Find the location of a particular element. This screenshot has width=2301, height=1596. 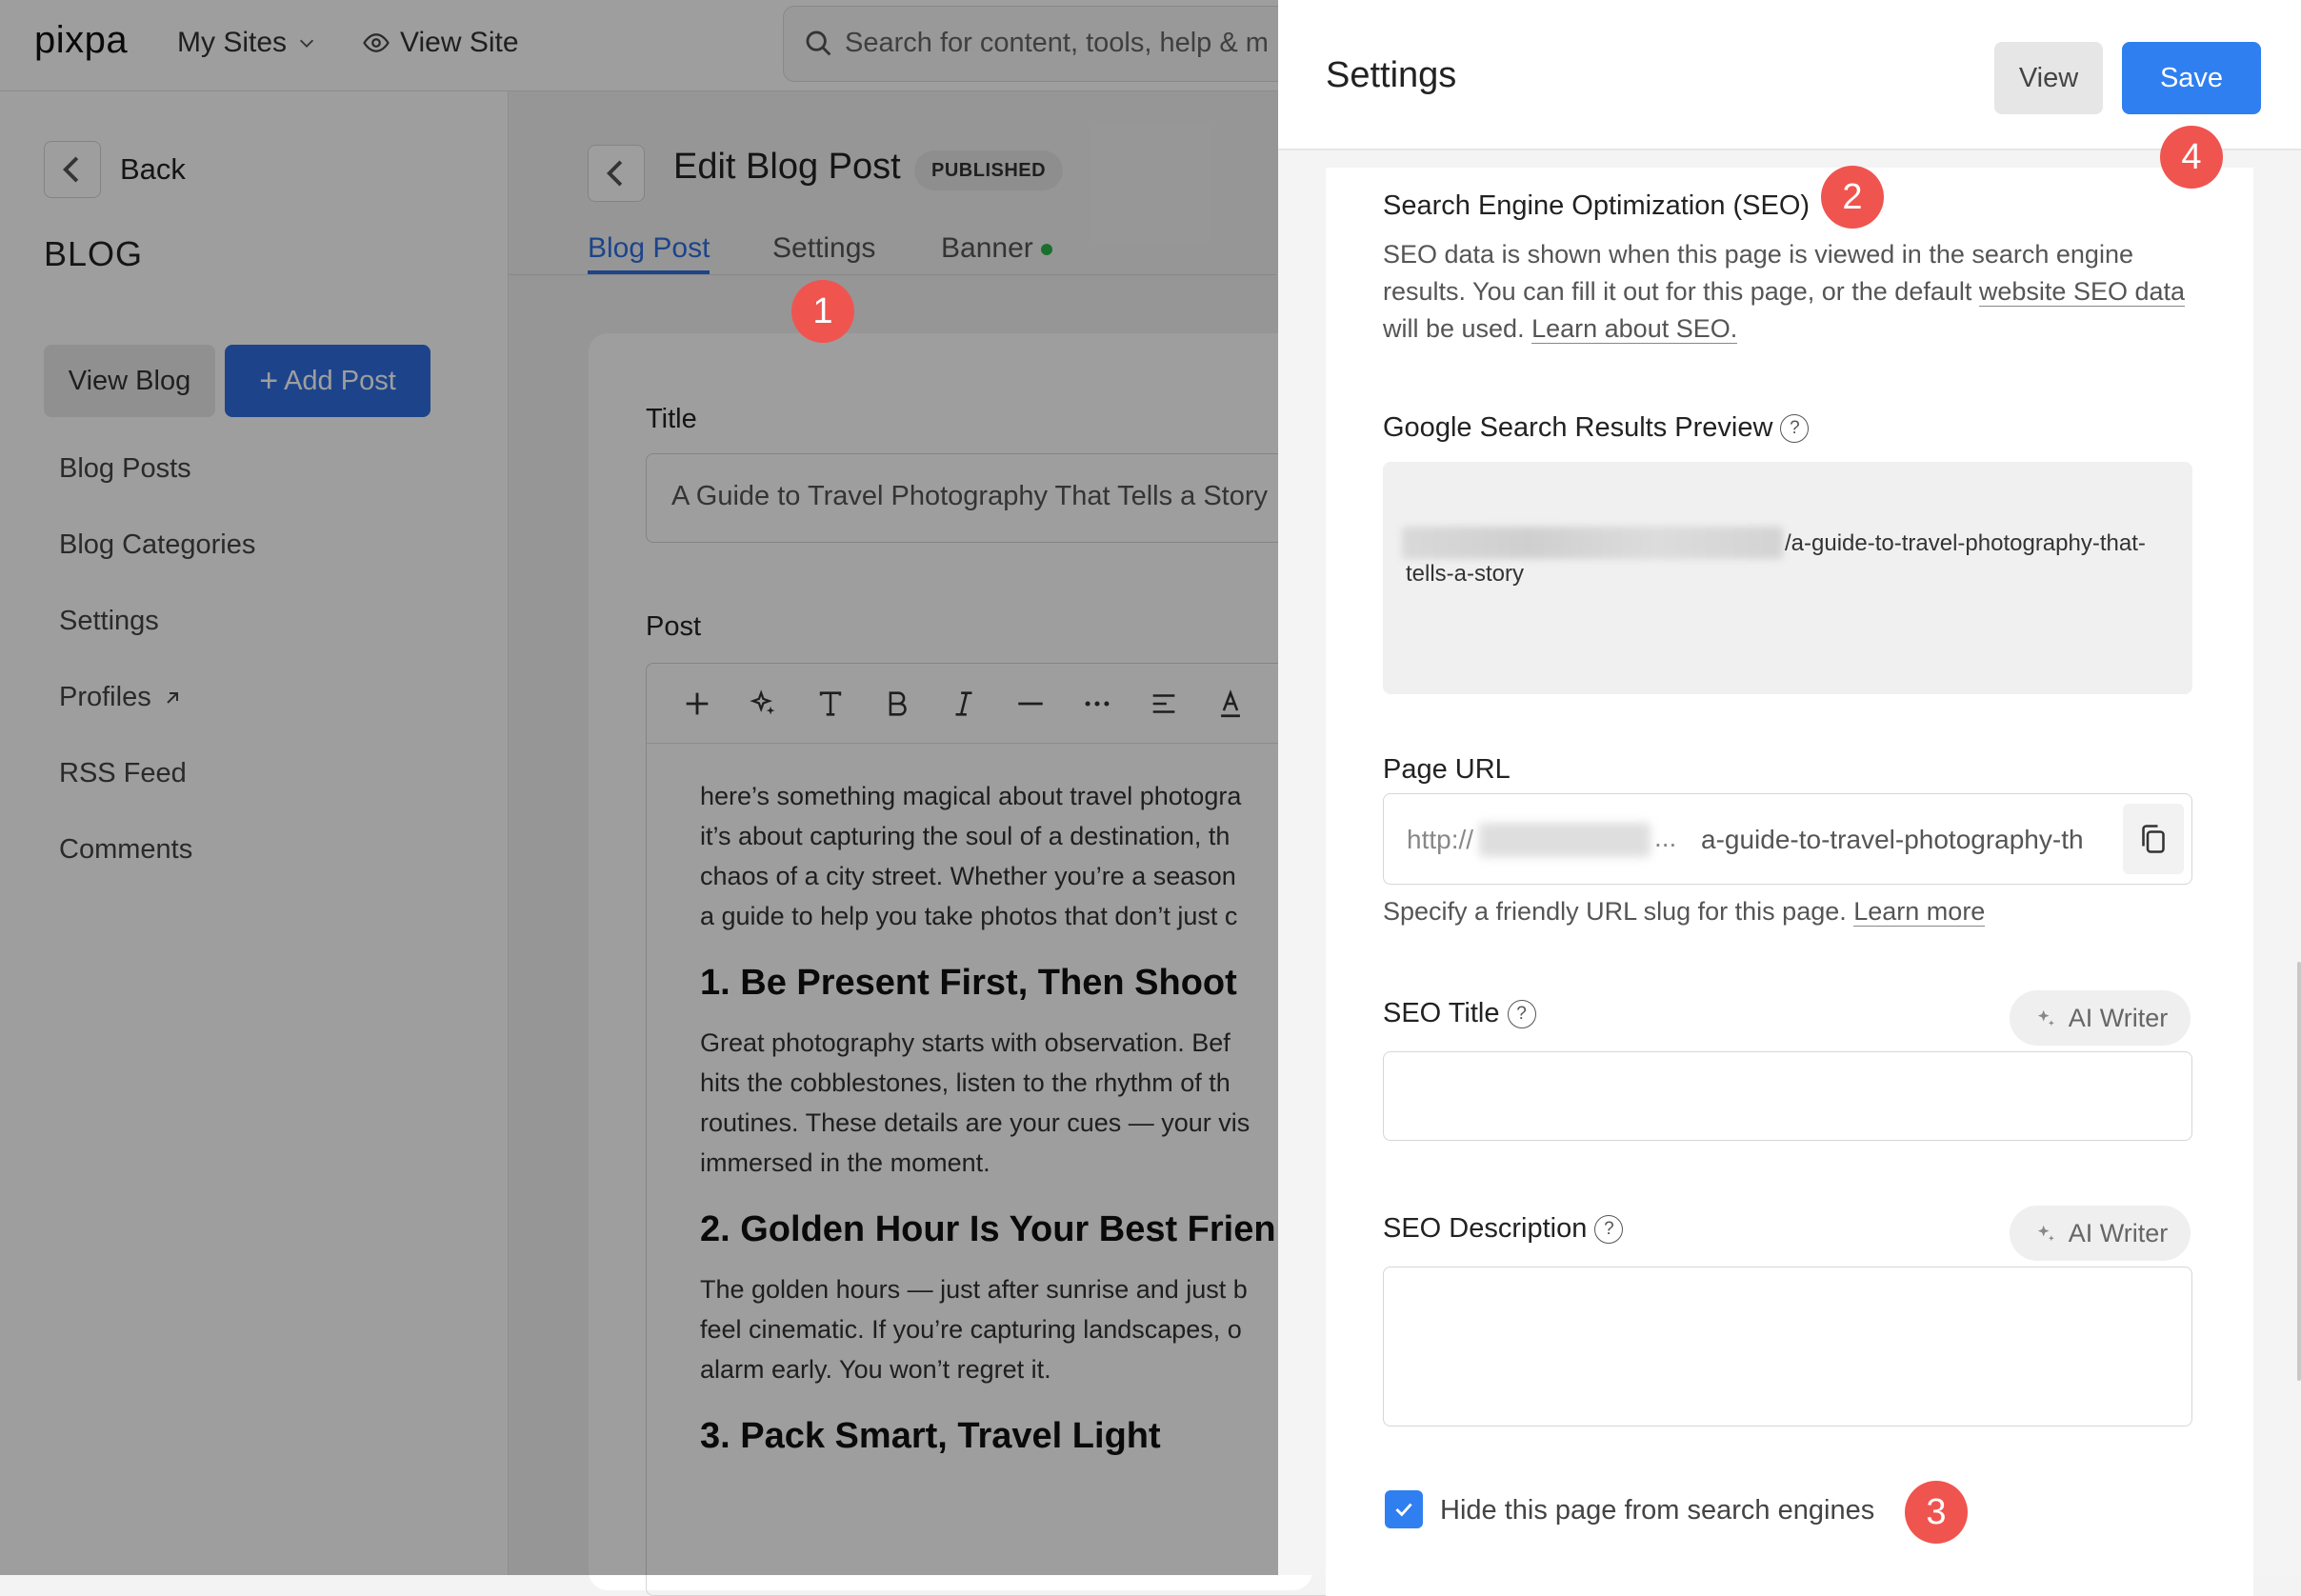

checkmark-icon is located at coordinates (1403, 1510).